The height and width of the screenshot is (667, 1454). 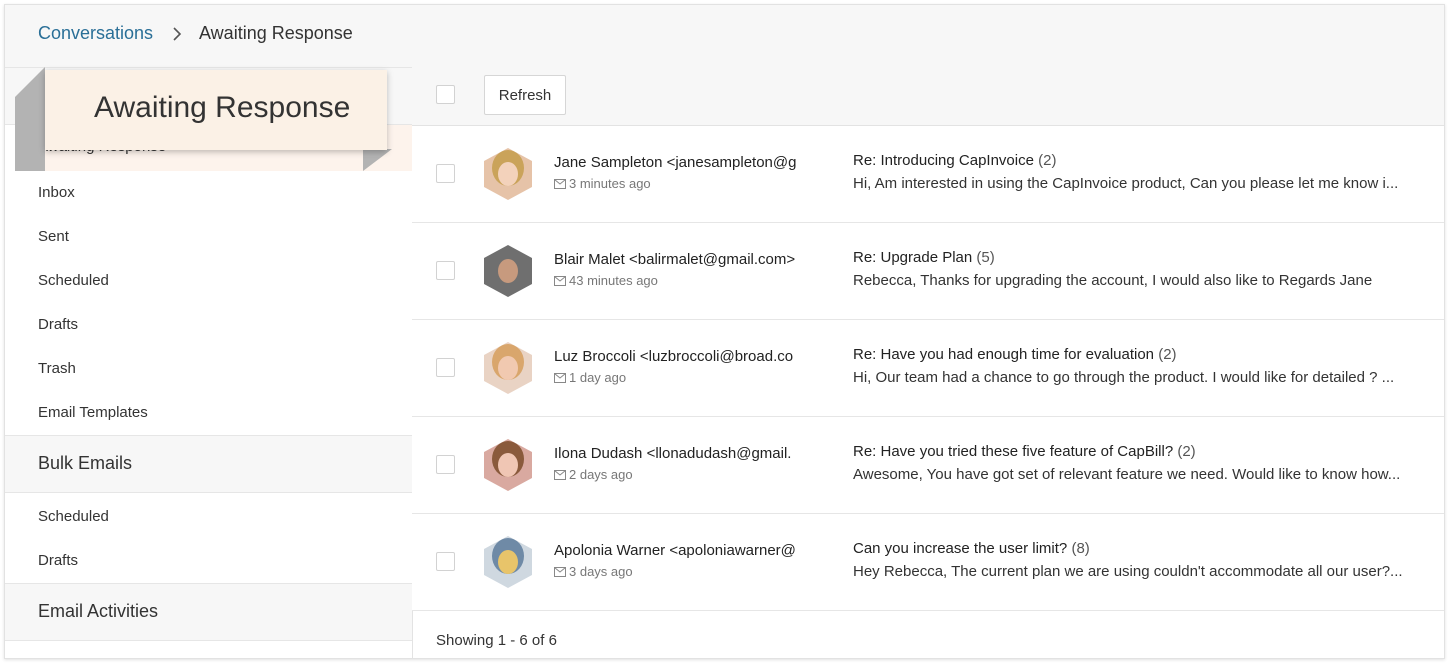 What do you see at coordinates (53, 236) in the screenshot?
I see `sidebar-item-sent: Sent` at bounding box center [53, 236].